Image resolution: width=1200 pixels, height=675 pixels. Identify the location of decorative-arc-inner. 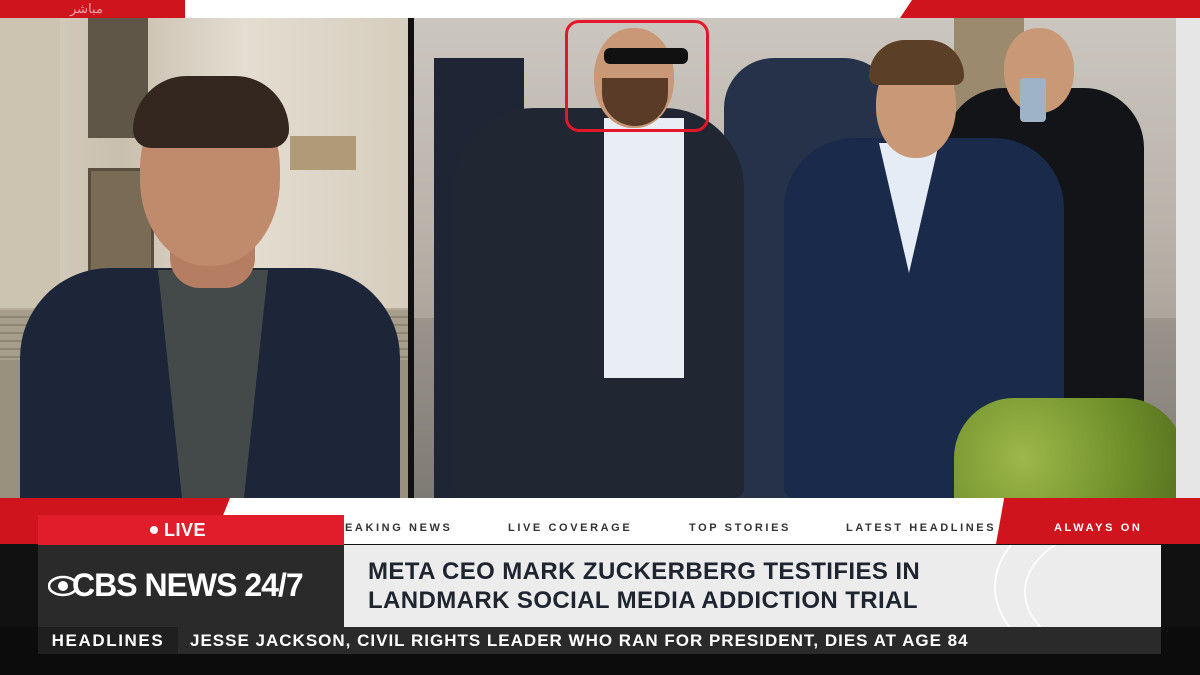
(1092, 586).